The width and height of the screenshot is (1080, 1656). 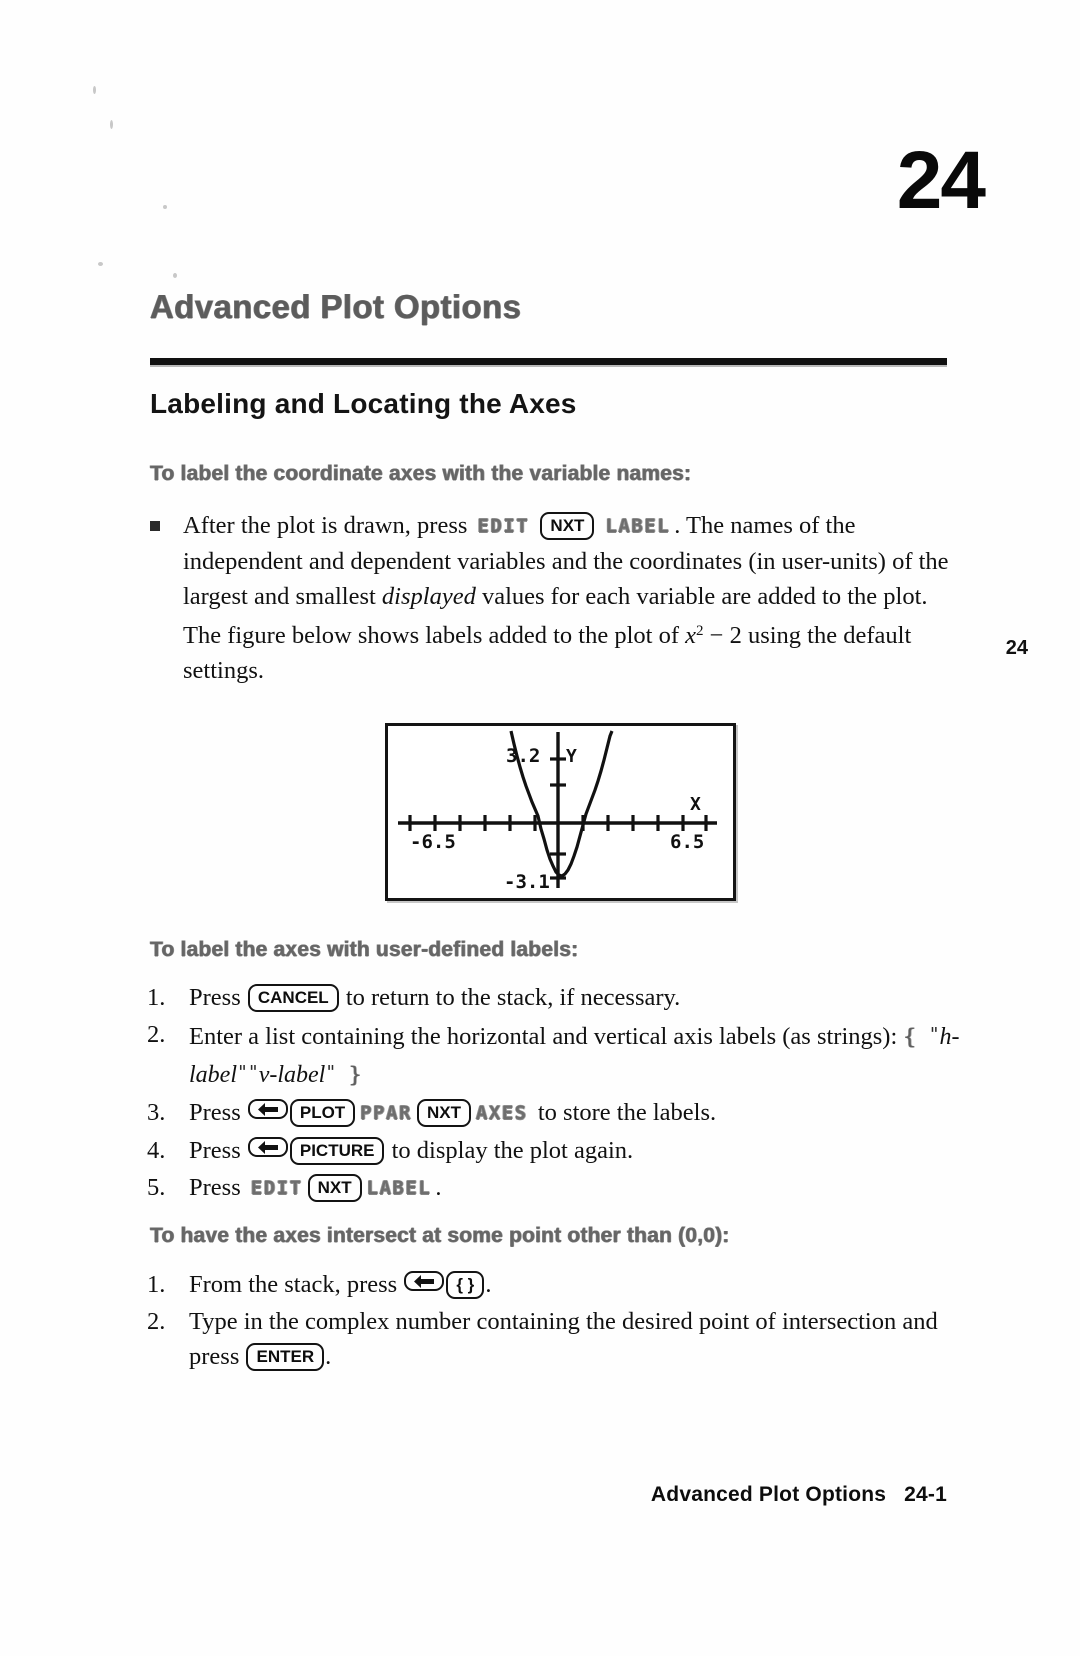 What do you see at coordinates (691, 635) in the screenshot?
I see `math-variable-x: x` at bounding box center [691, 635].